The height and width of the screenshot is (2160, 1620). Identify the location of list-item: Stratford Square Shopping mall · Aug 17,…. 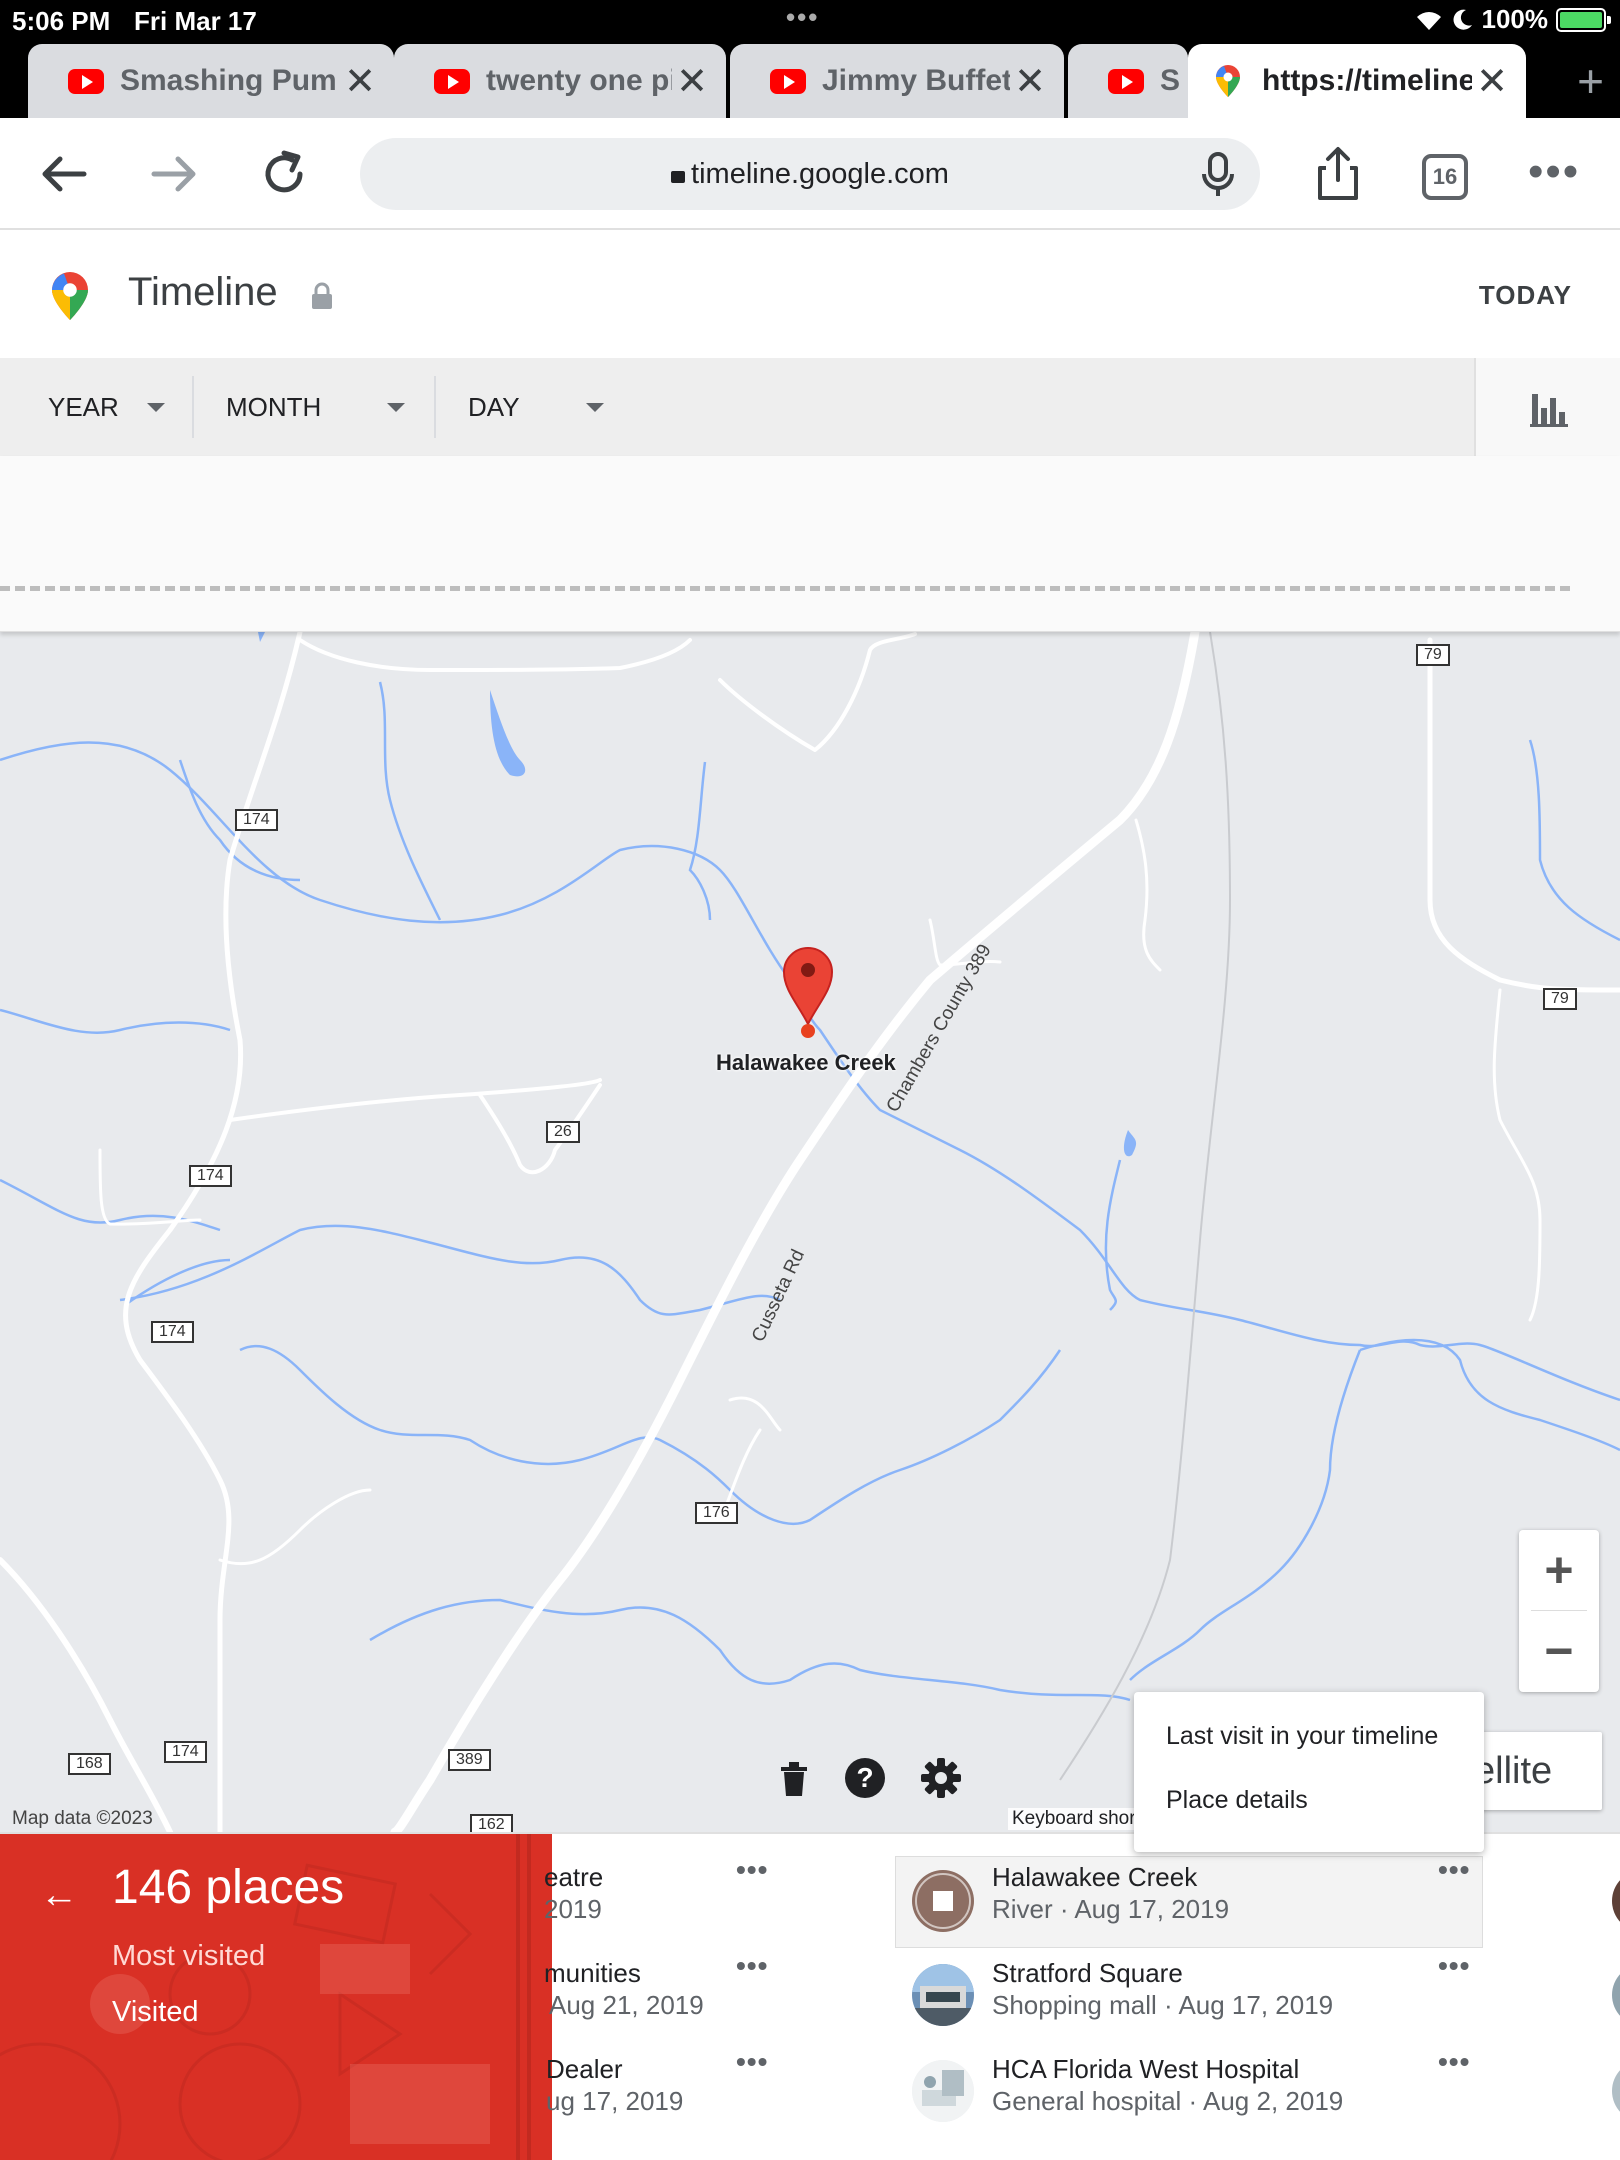
(1232, 1996).